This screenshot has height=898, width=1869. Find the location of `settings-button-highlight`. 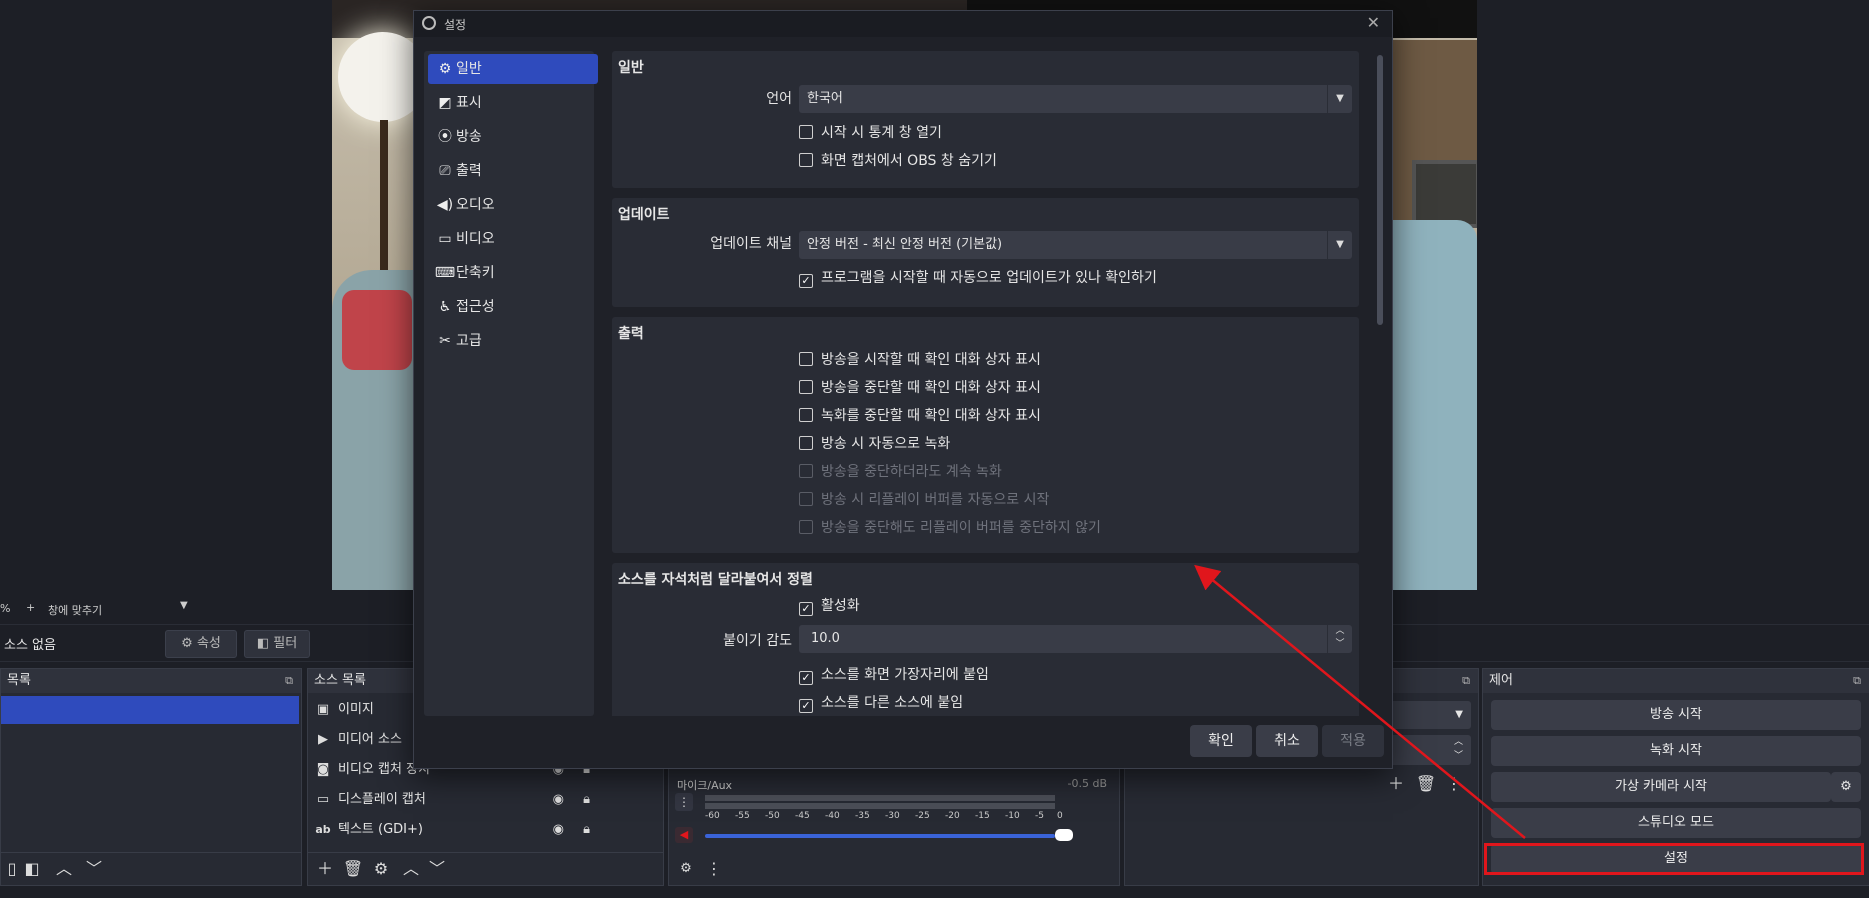

settings-button-highlight is located at coordinates (1674, 859).